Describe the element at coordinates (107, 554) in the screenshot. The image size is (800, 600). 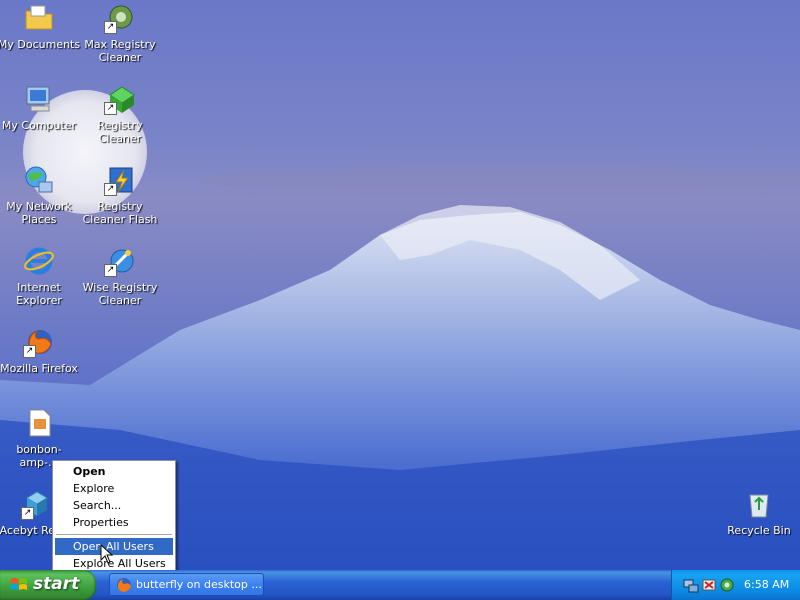
I see `mouse-cursor-icon` at that location.